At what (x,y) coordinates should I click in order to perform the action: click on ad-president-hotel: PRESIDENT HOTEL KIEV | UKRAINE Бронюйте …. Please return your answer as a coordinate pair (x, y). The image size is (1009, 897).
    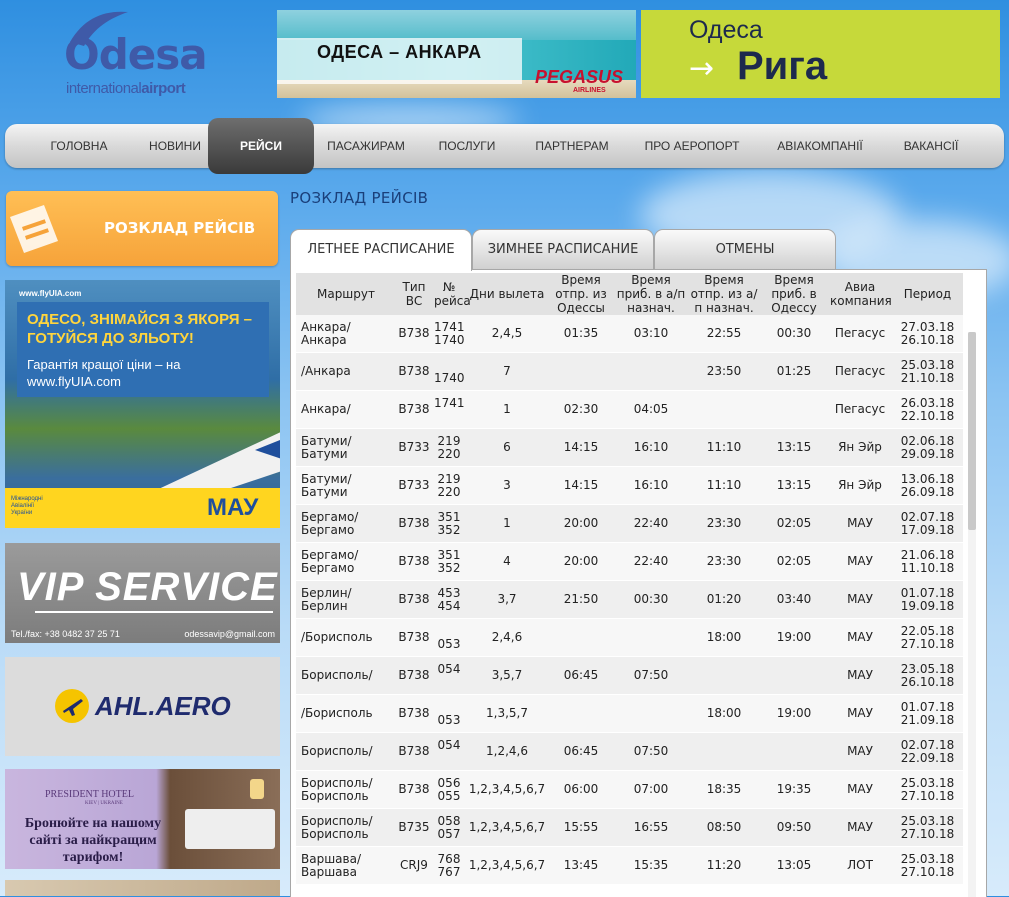
    Looking at the image, I should click on (142, 819).